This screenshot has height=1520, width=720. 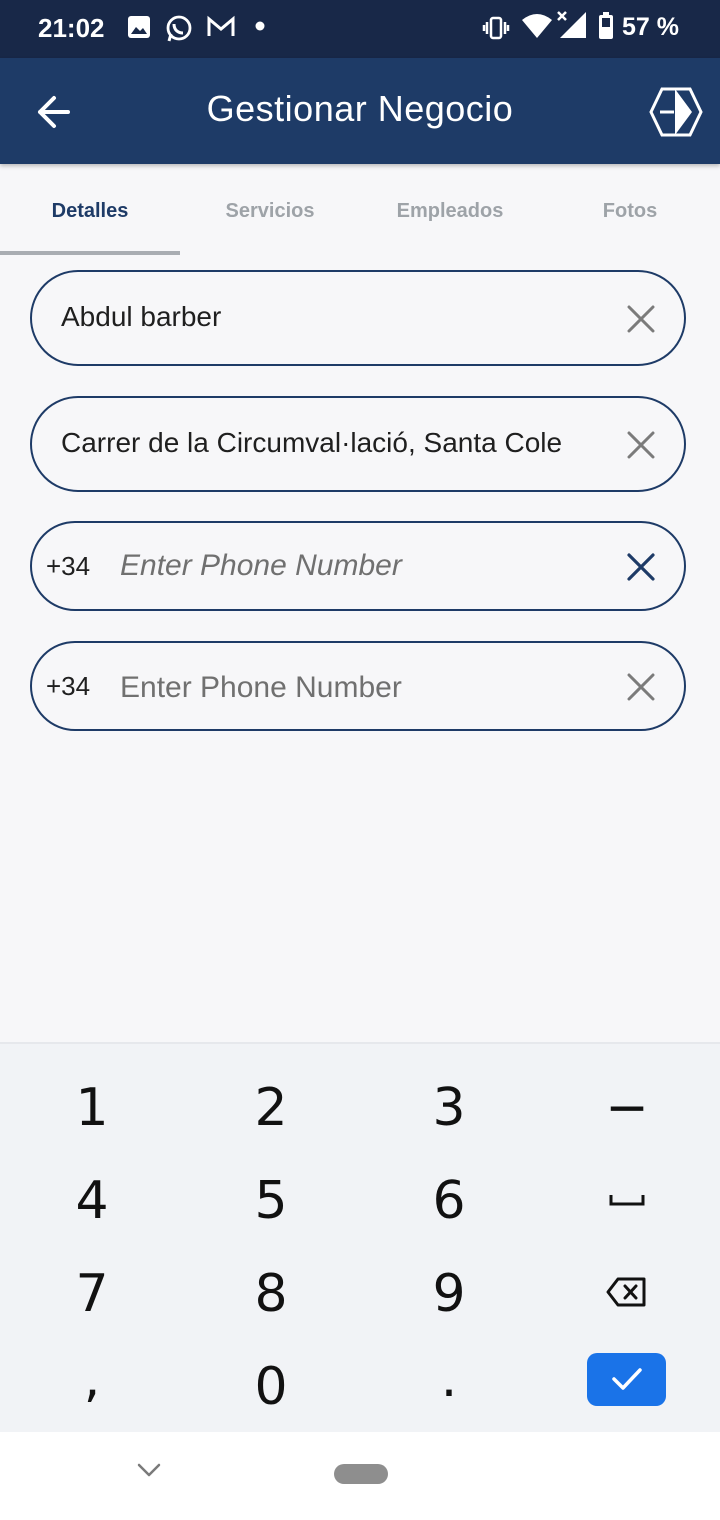 I want to click on key-6: 6, so click(x=449, y=1201).